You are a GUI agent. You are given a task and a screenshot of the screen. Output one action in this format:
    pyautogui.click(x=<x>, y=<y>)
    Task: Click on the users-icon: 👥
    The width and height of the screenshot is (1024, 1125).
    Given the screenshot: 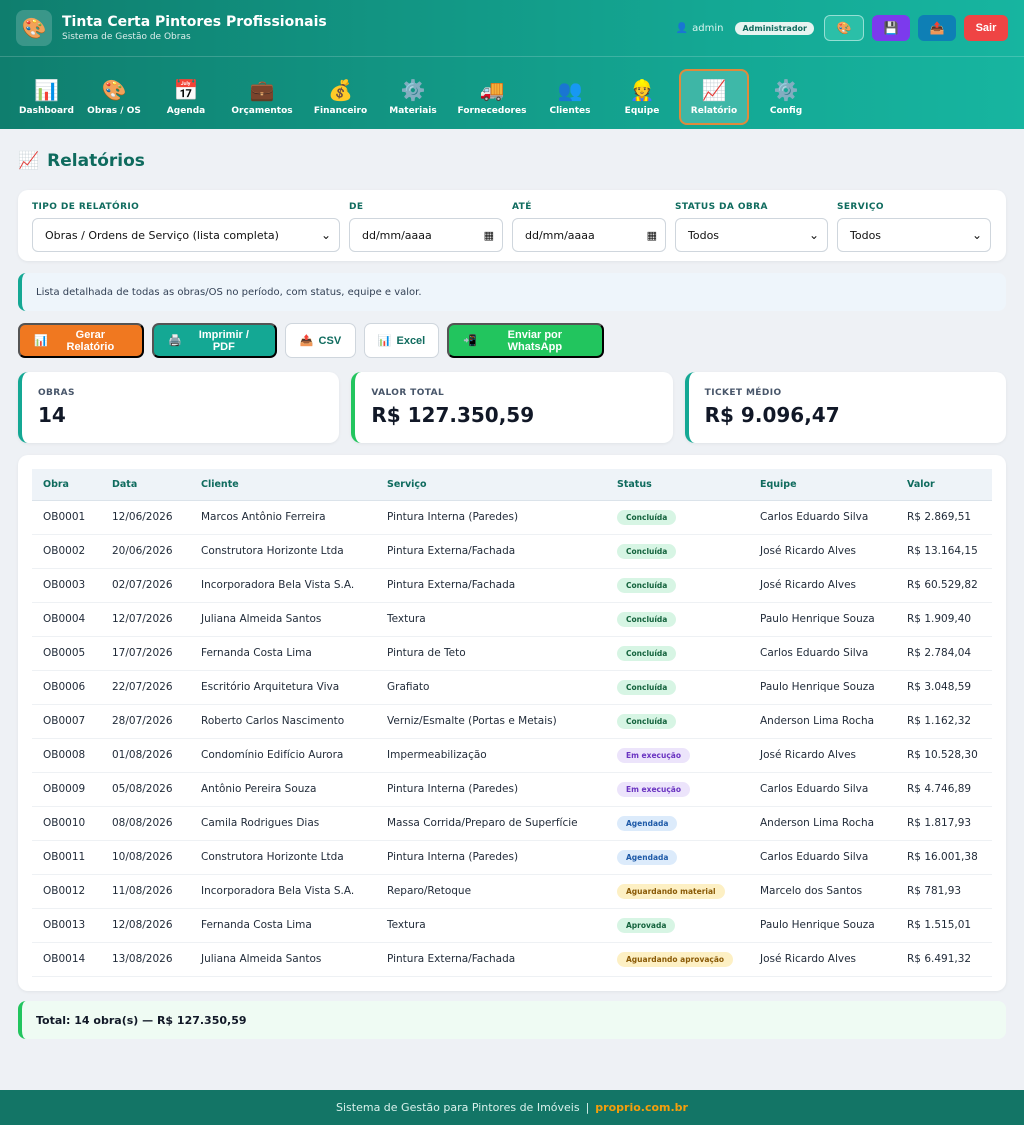 What is the action you would take?
    pyautogui.click(x=570, y=89)
    